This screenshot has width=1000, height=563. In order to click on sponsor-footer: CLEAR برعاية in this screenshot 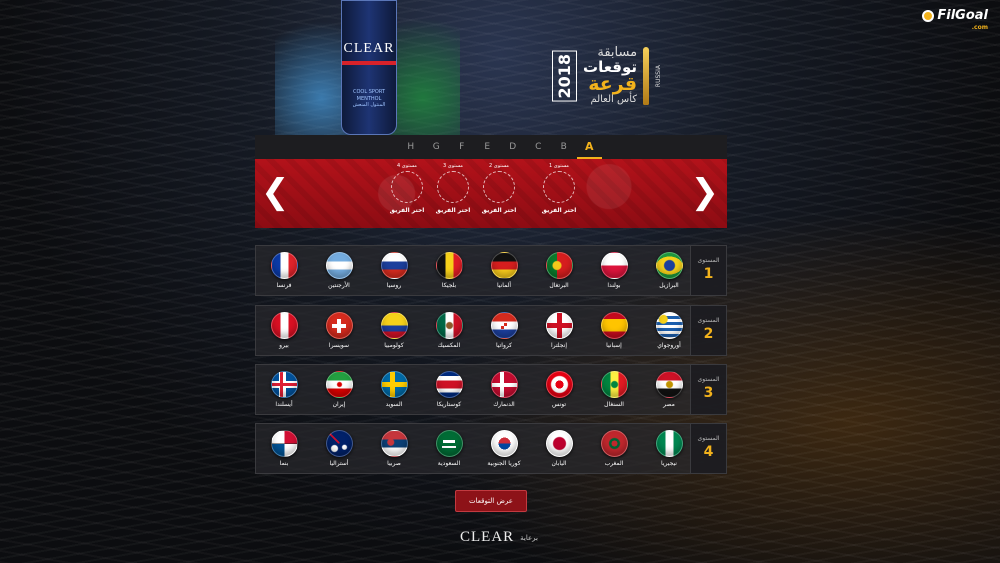, I will do `click(499, 537)`.